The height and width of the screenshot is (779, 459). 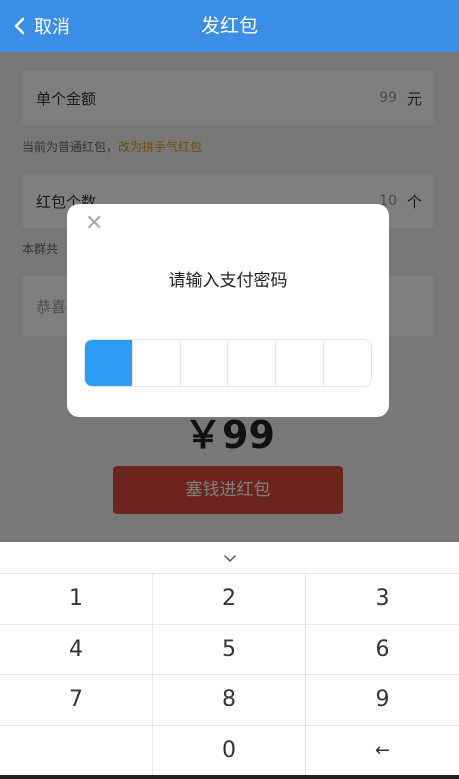 What do you see at coordinates (229, 599) in the screenshot?
I see `key-2: 2` at bounding box center [229, 599].